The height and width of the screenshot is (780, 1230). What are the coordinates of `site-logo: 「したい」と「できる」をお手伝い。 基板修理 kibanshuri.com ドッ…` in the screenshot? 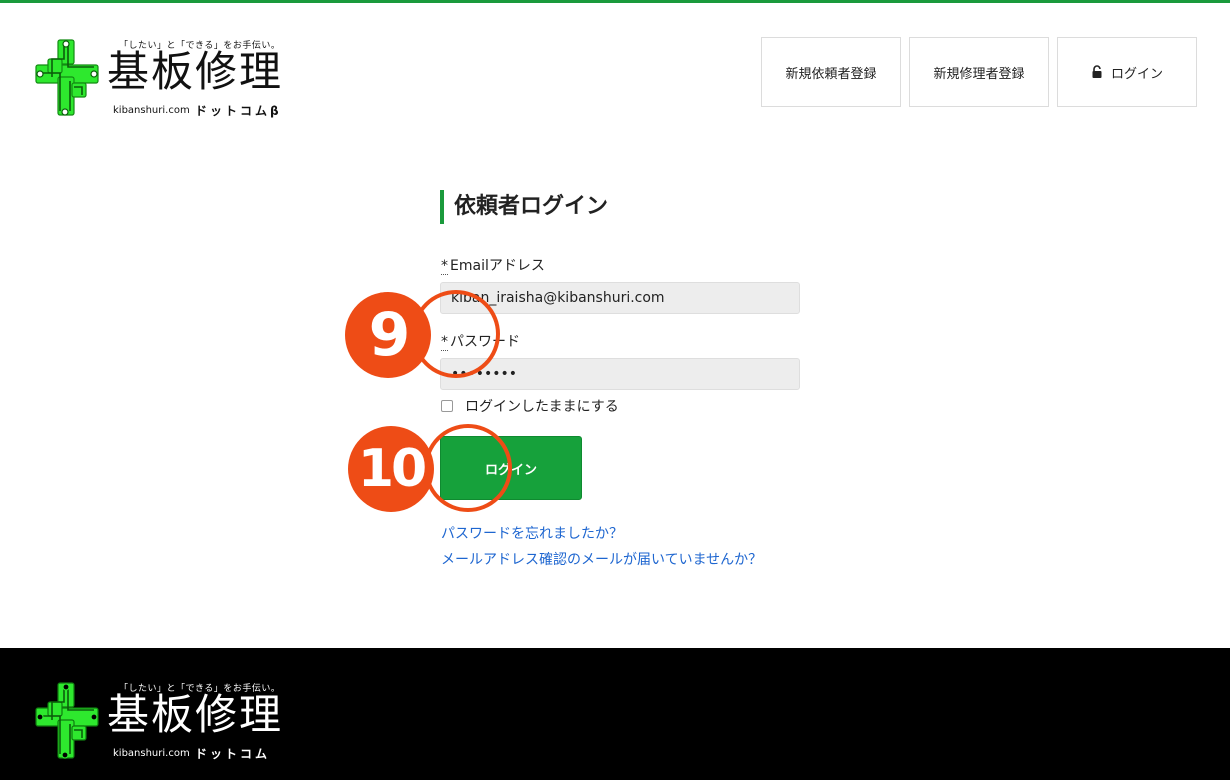 It's located at (164, 80).